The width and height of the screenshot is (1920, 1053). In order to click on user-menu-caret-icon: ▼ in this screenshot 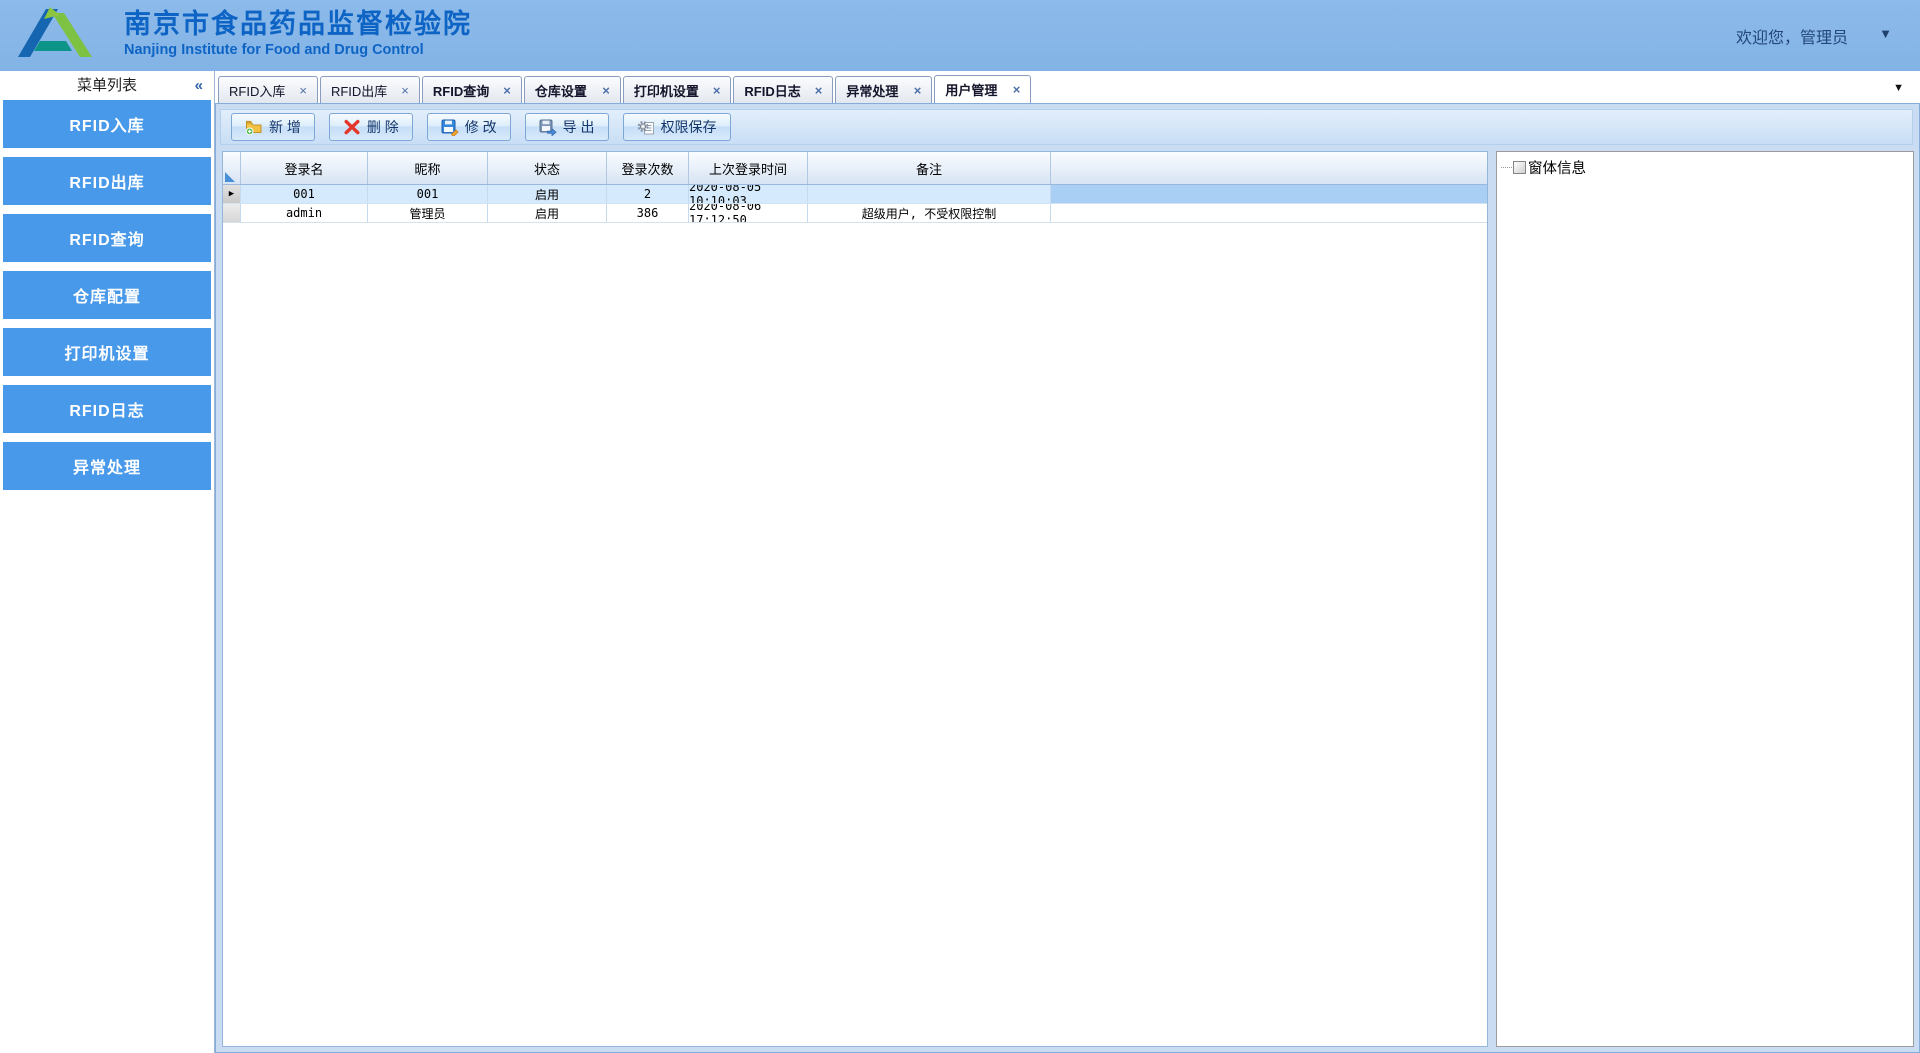, I will do `click(1885, 33)`.